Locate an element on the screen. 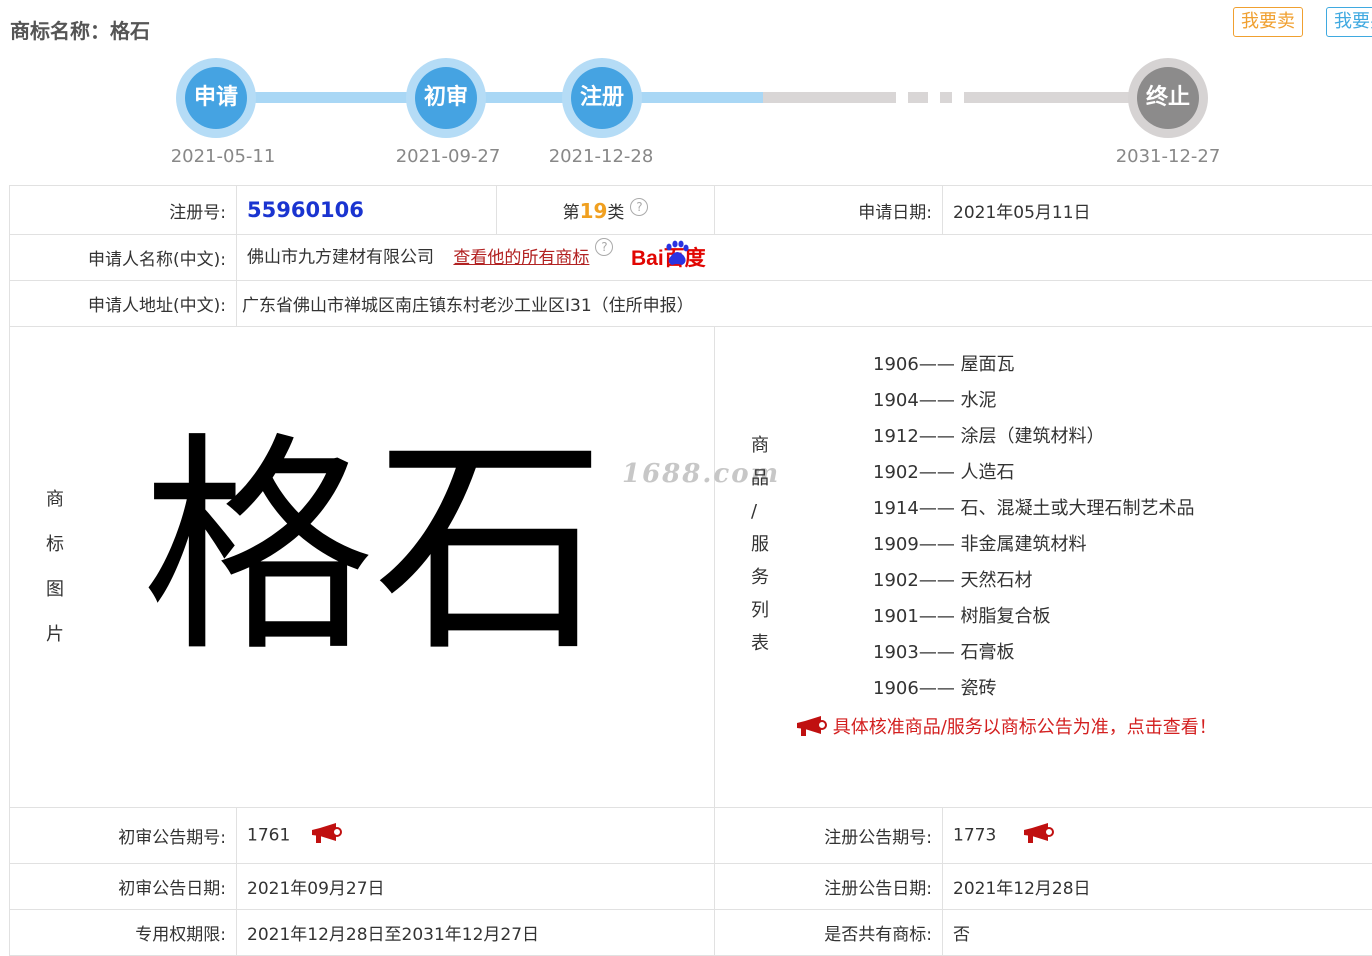 The image size is (1372, 956). class-suffix: 类 is located at coordinates (615, 213).